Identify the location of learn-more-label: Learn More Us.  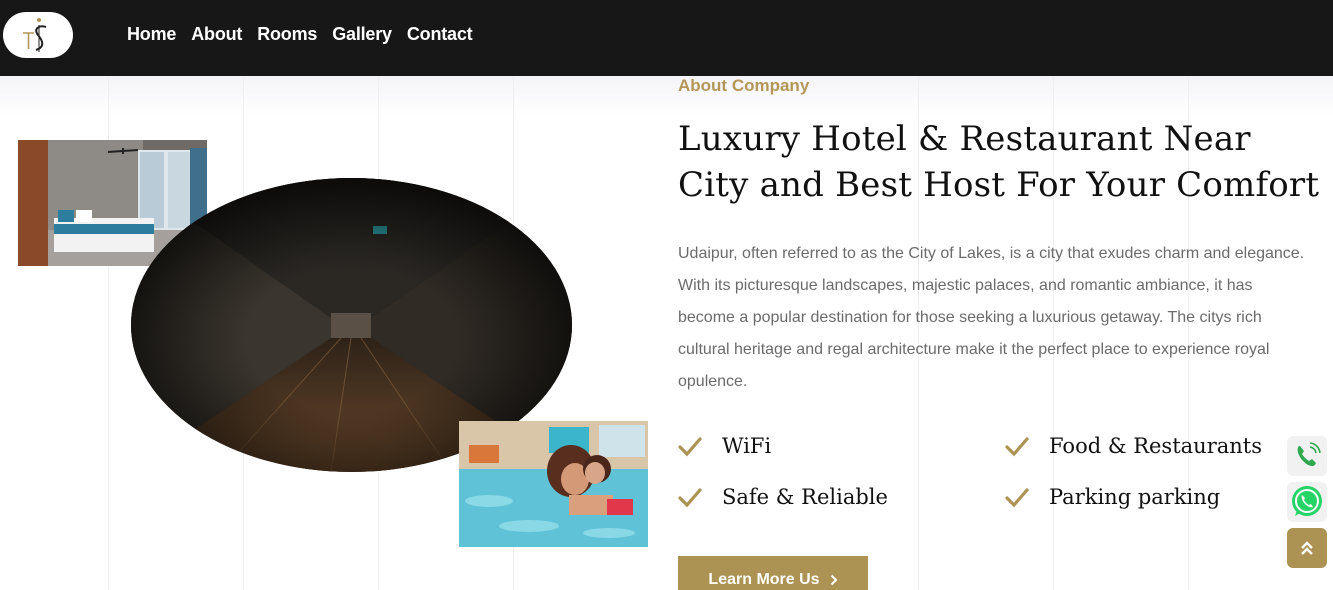
(764, 579).